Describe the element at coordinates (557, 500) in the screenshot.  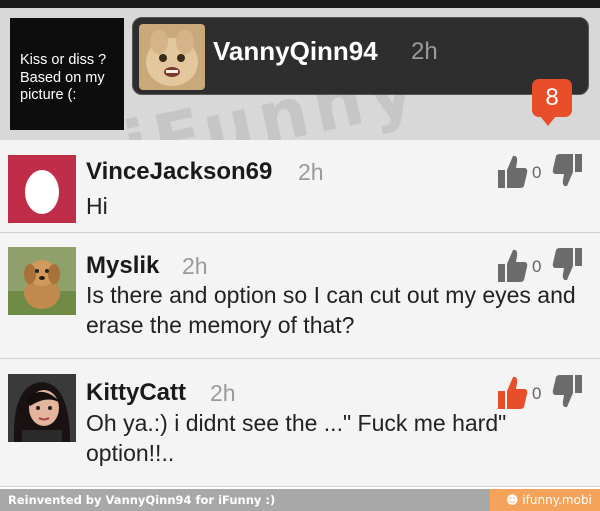
I see `footer-site-label: ifunny.mobi` at that location.